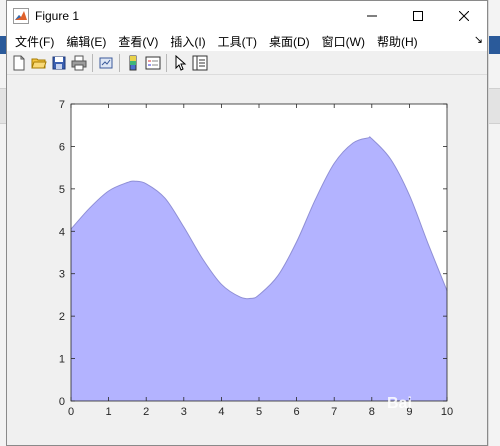 The height and width of the screenshot is (446, 500). Describe the element at coordinates (221, 412) in the screenshot. I see `x-tick-label: 4` at that location.